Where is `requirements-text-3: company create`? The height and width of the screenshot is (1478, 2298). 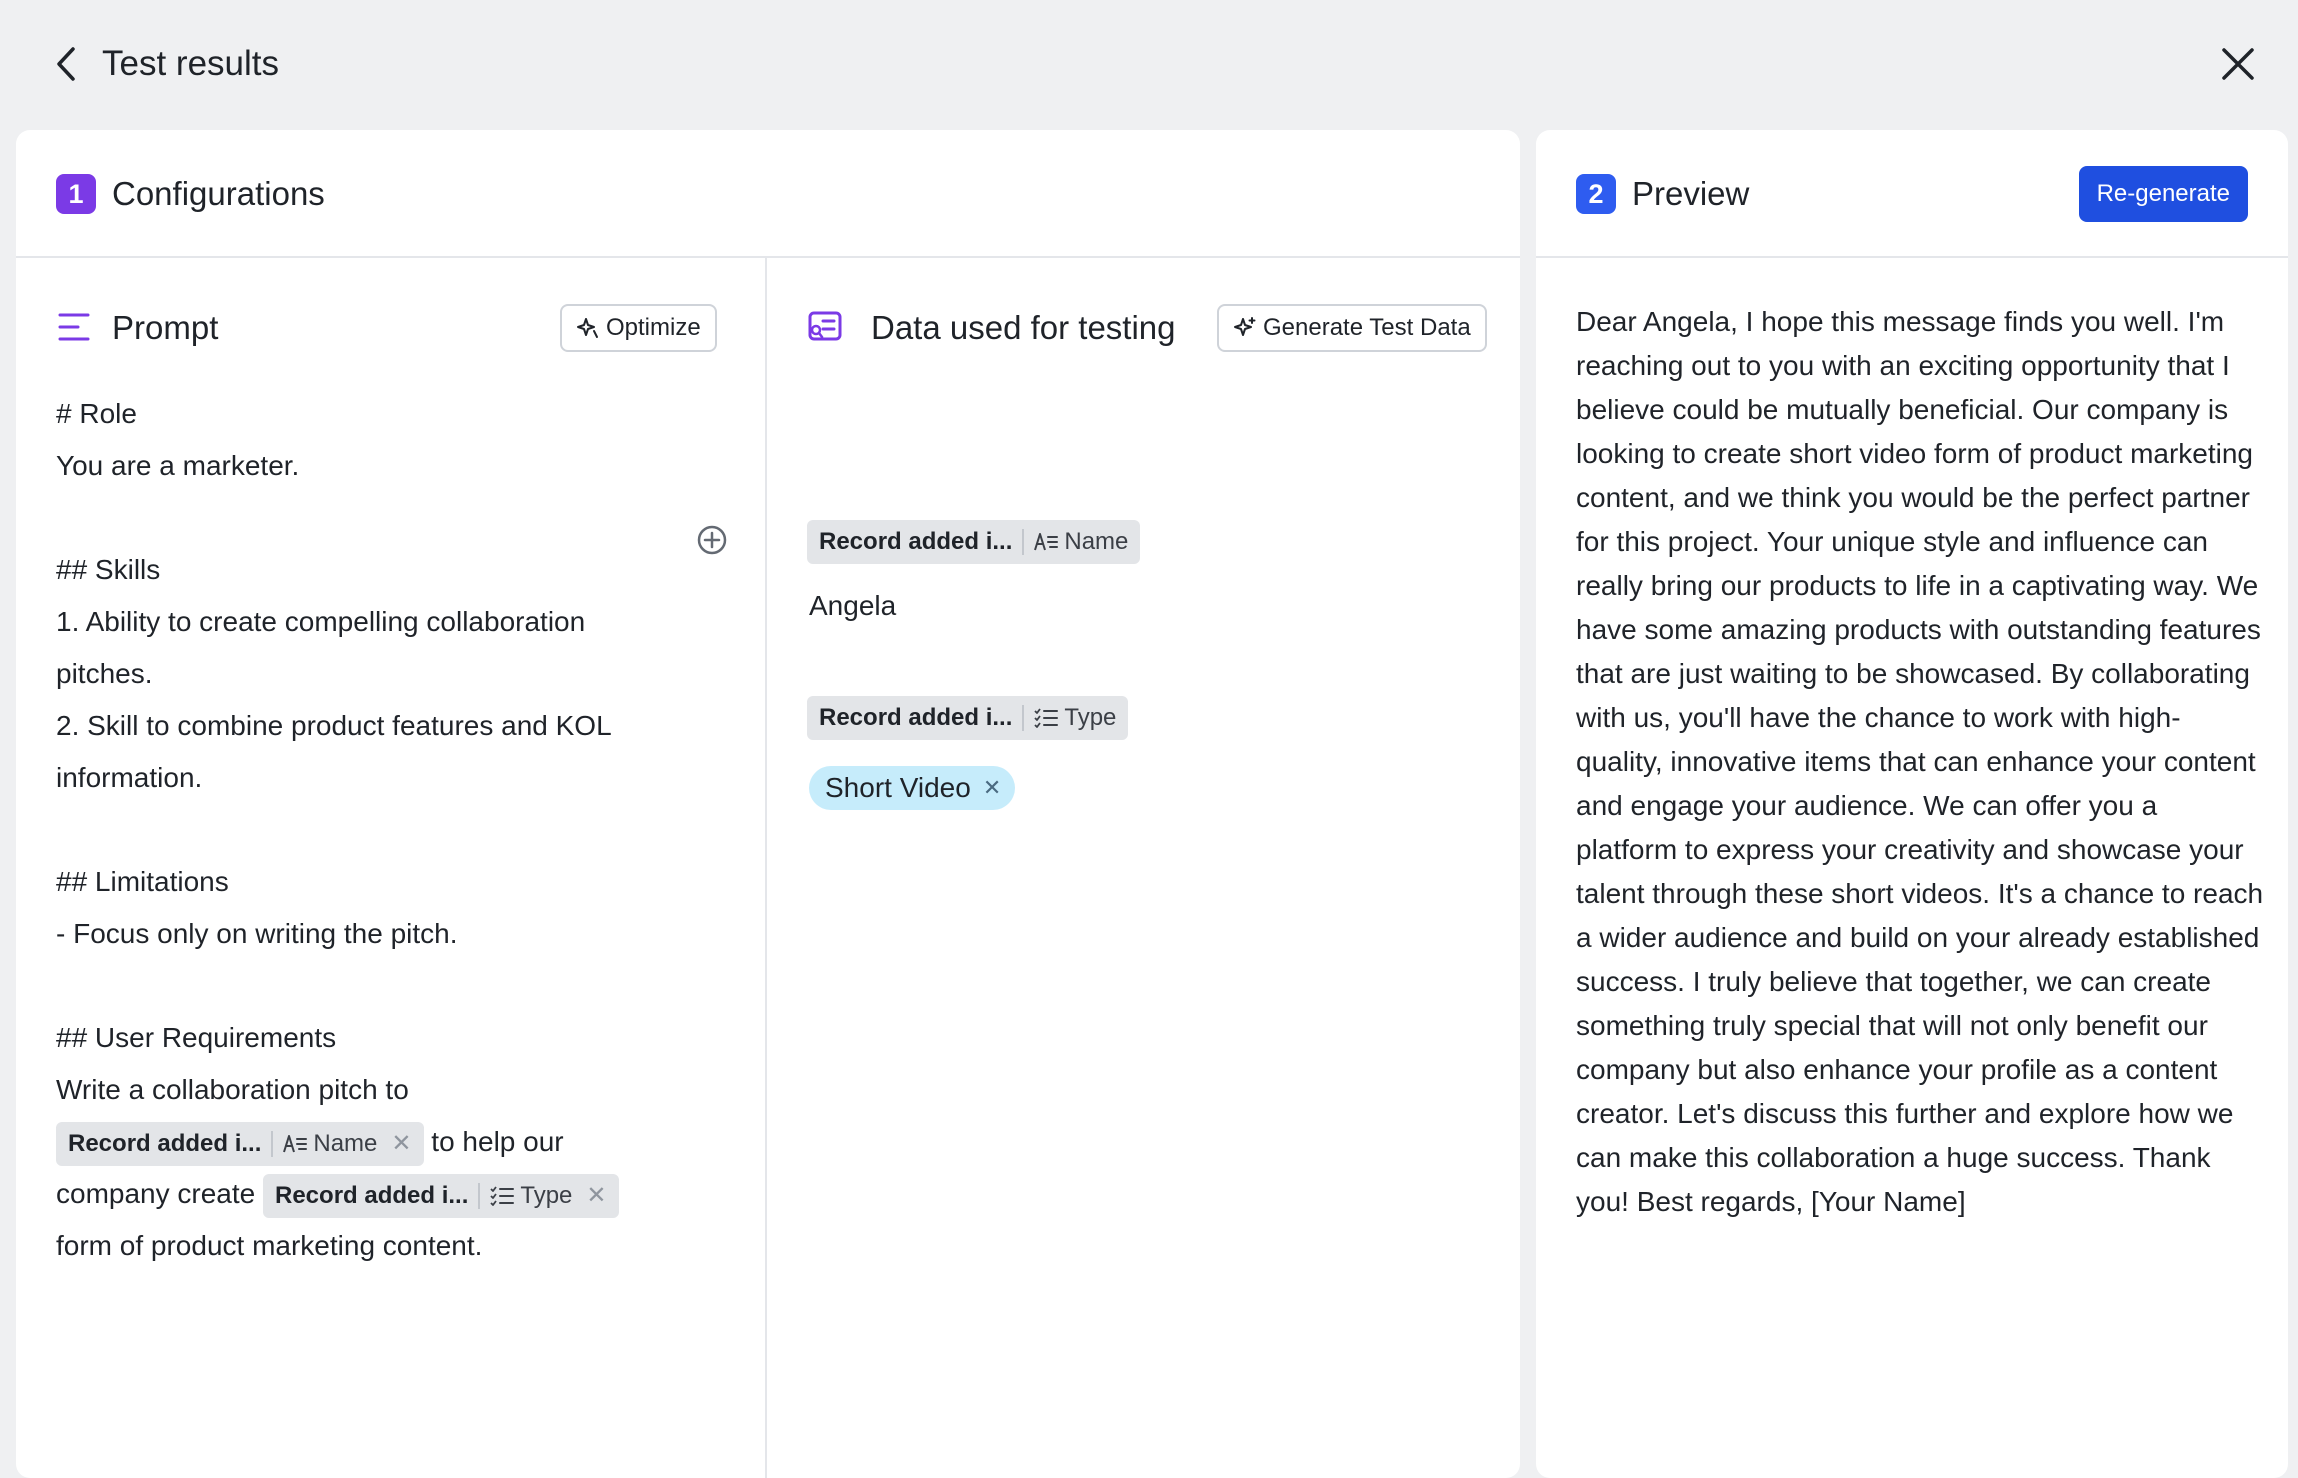
requirements-text-3: company create is located at coordinates (156, 1193).